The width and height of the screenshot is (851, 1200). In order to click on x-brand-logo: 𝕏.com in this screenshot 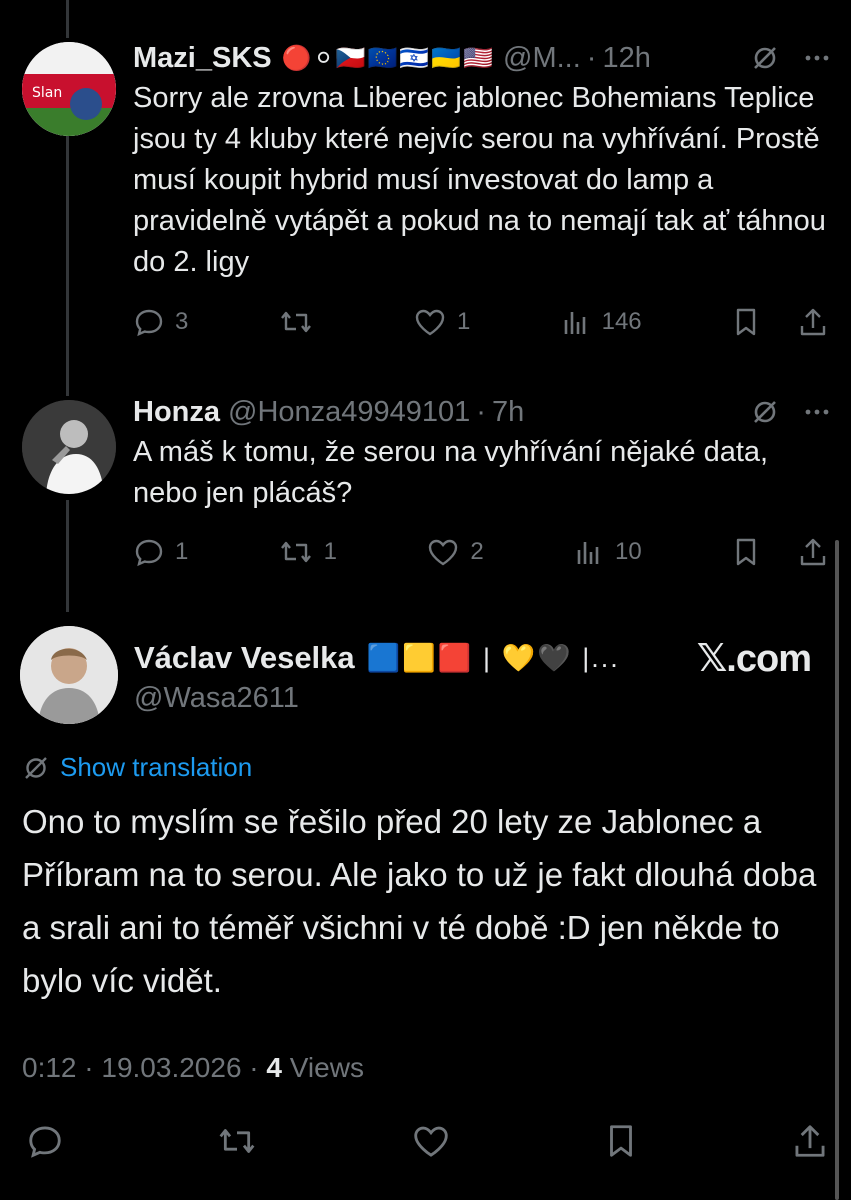, I will do `click(754, 659)`.